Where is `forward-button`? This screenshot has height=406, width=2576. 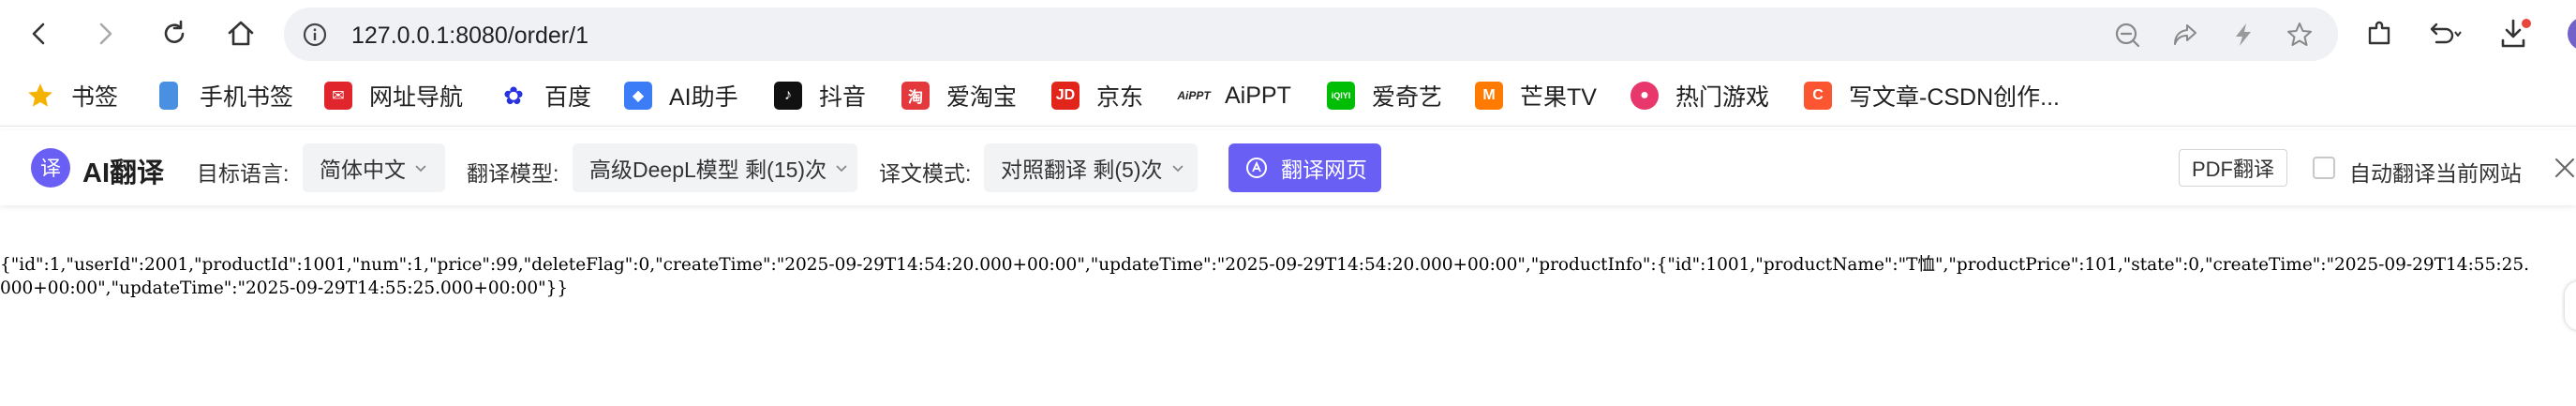
forward-button is located at coordinates (105, 34).